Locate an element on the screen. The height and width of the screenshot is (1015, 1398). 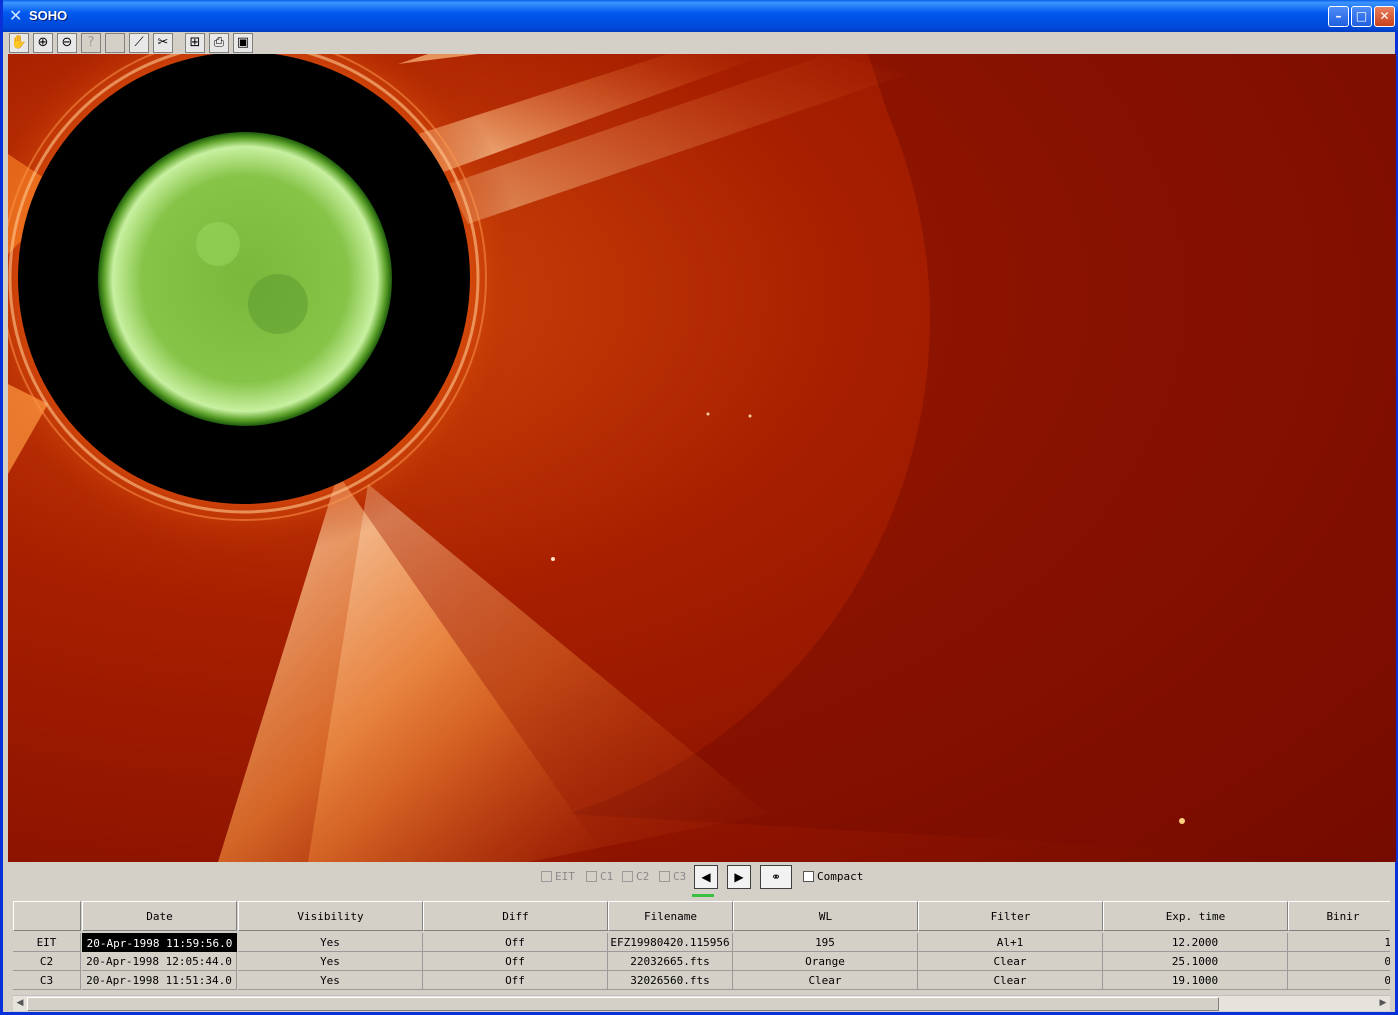
row-label-cell: C3 is located at coordinates (47, 980).